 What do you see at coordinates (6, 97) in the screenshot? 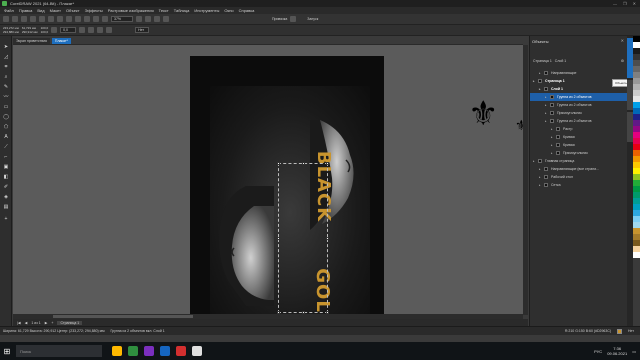
I see `artistic-media-tool-icon: 〰` at bounding box center [6, 97].